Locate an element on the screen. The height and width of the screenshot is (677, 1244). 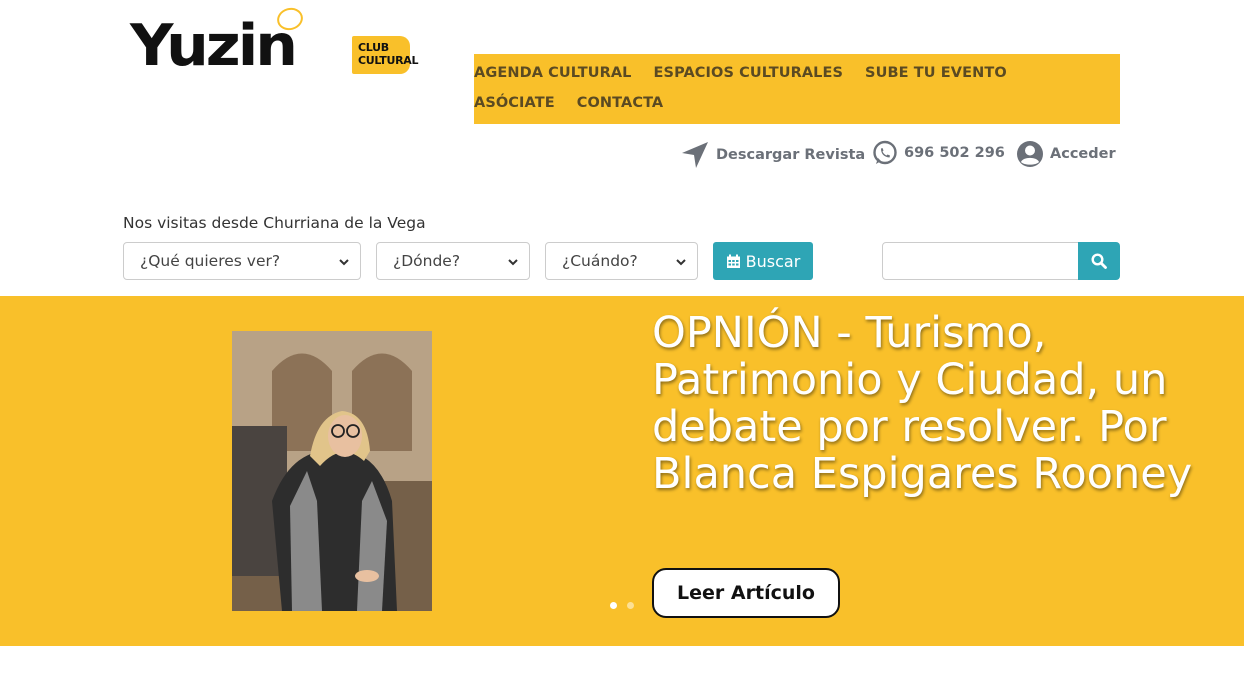
login-link: Acceder is located at coordinates (1066, 154).